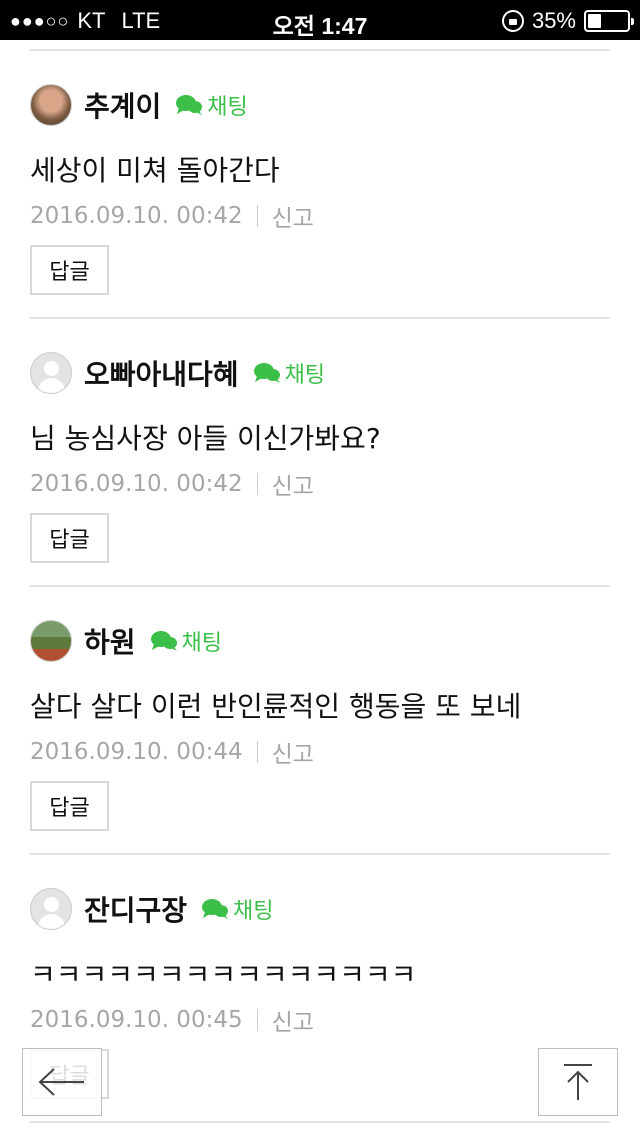  I want to click on comment-nickname: 잔디구장, so click(135, 909).